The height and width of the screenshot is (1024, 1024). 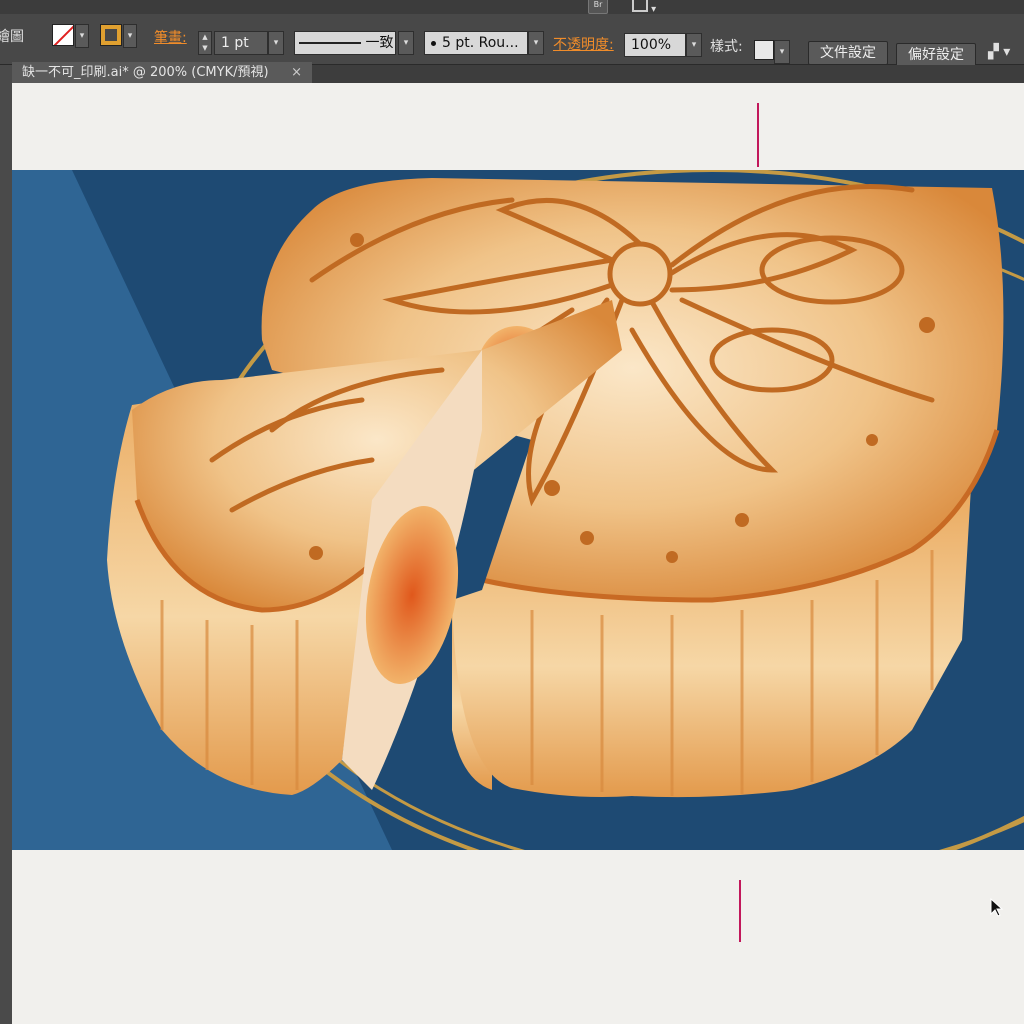 I want to click on stroke-weight-dropdown: ▾, so click(x=276, y=43).